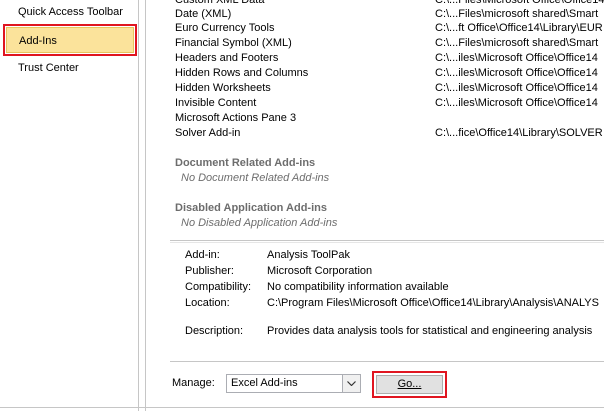 The width and height of the screenshot is (604, 411). Describe the element at coordinates (245, 163) in the screenshot. I see `doc-related-addins-heading: Document Related Add-ins` at that location.